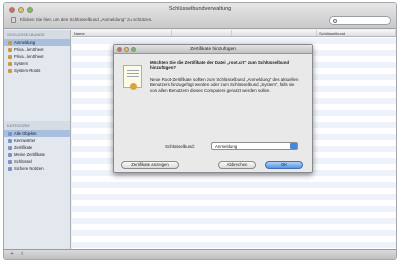 The width and height of the screenshot is (401, 264). I want to click on dialog-title: Zertifikate hinzufügen, so click(213, 49).